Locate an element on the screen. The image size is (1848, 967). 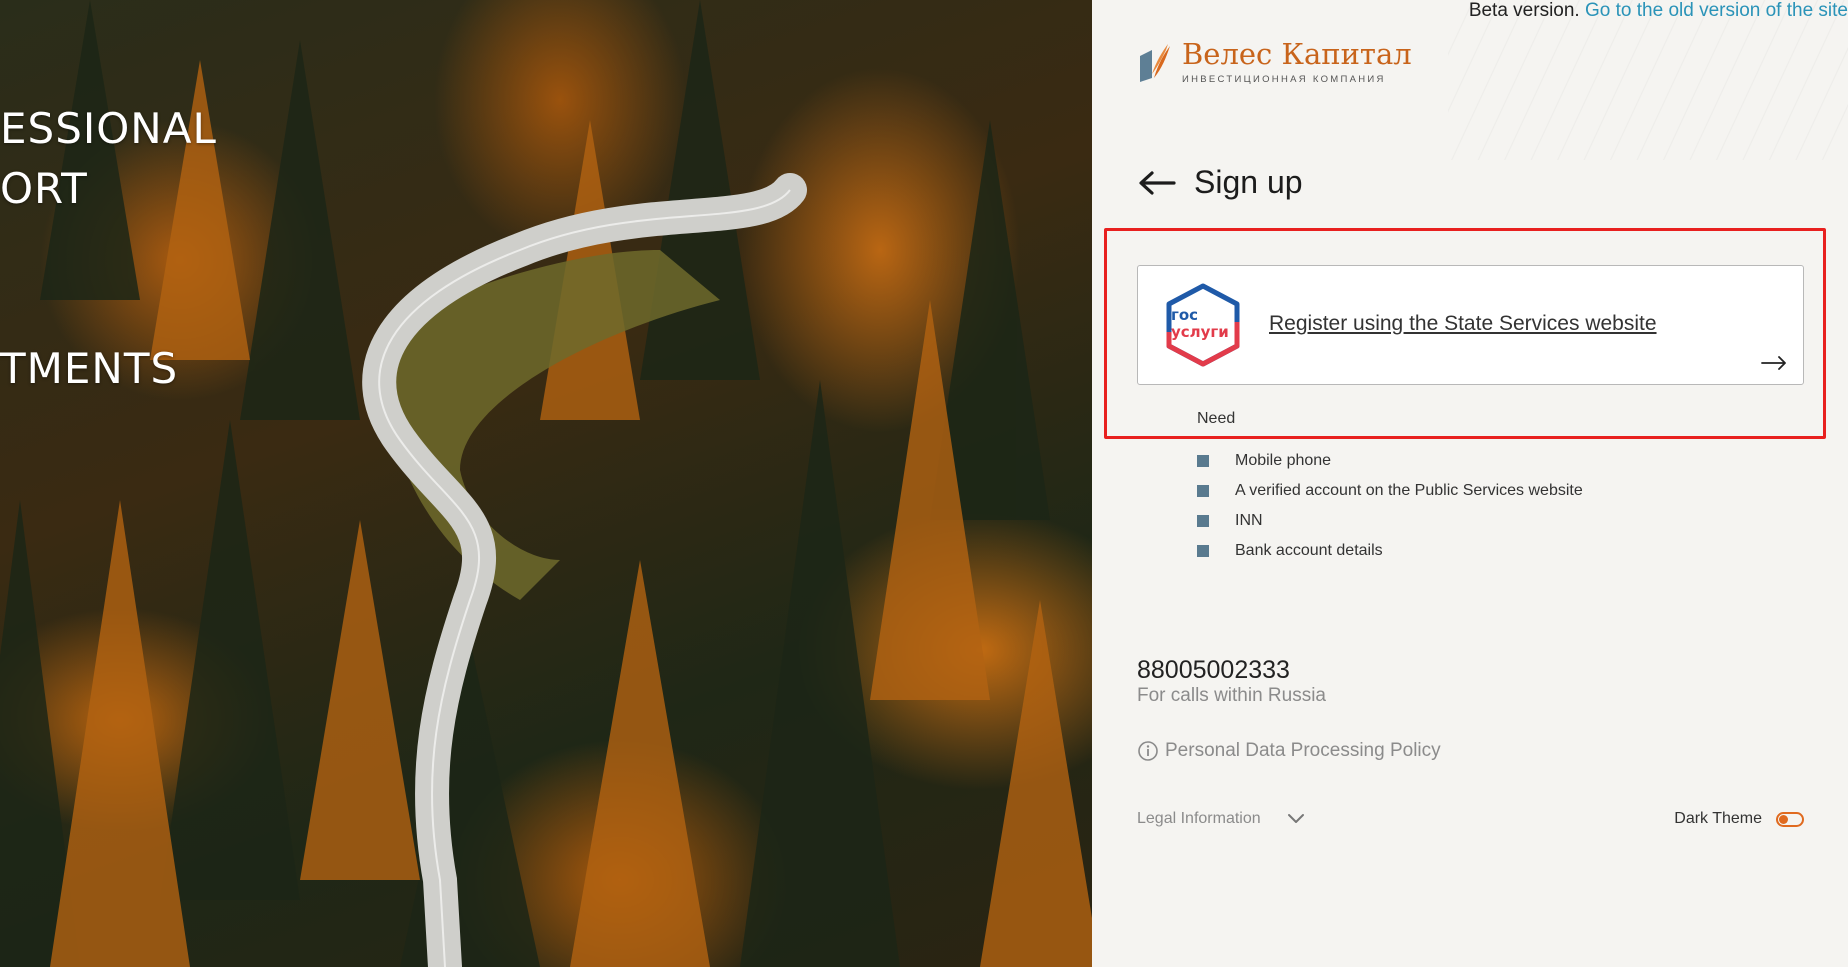
dark-theme-toggle is located at coordinates (1790, 819).